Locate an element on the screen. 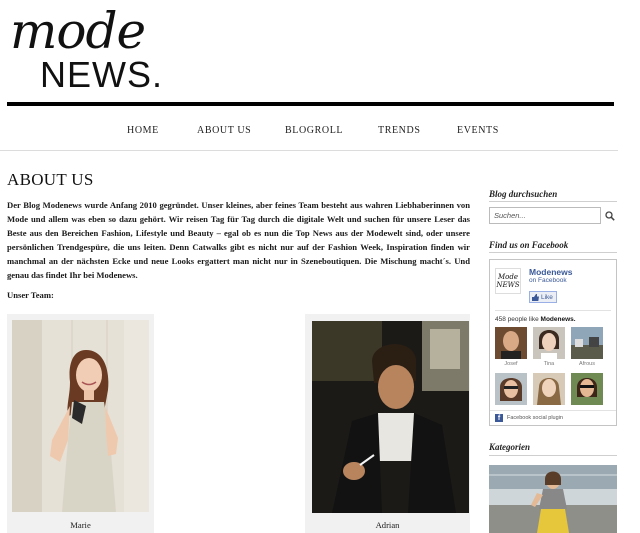  team-photo-adrian is located at coordinates (390, 417).